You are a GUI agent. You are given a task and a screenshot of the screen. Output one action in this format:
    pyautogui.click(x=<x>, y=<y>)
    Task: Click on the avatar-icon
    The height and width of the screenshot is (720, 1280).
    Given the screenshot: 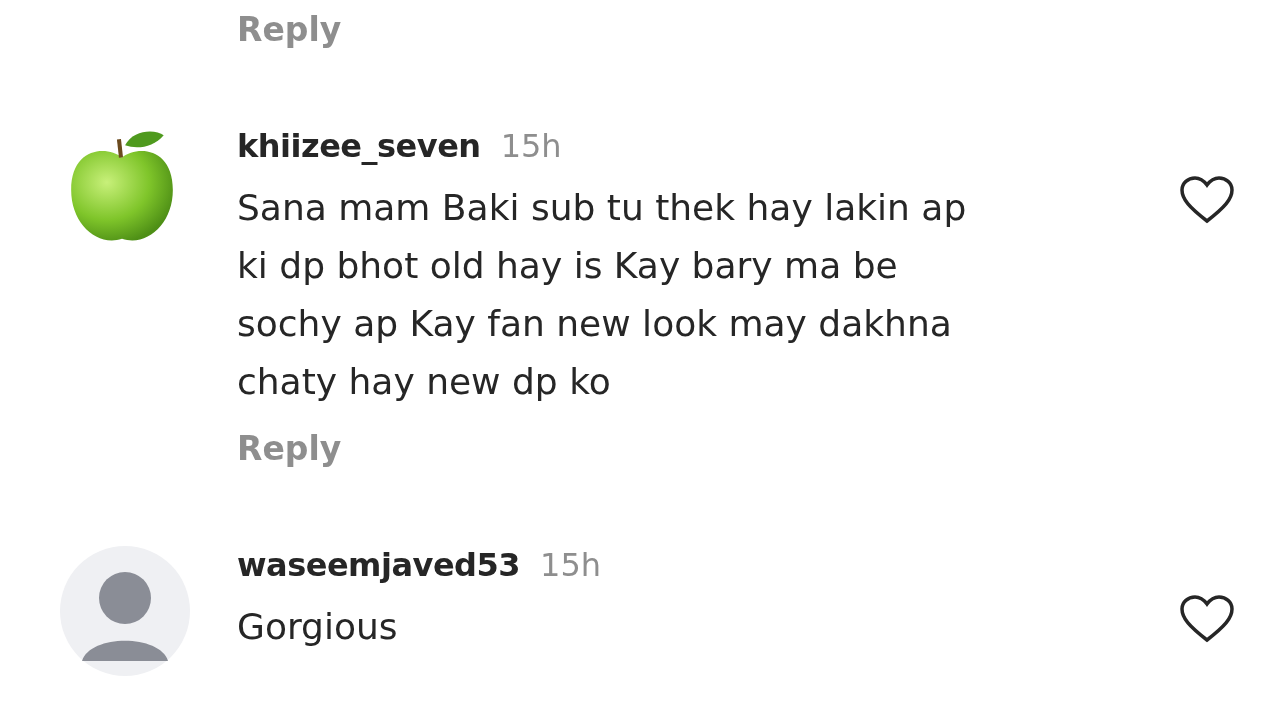 What is the action you would take?
    pyautogui.click(x=125, y=611)
    